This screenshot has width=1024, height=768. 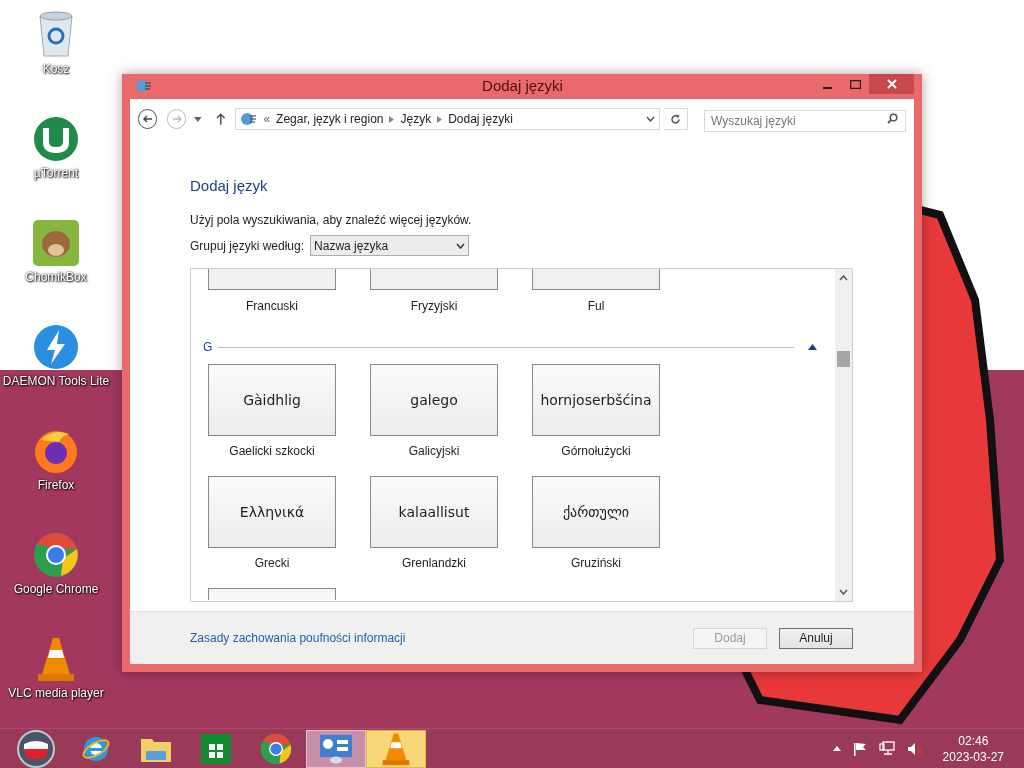 I want to click on language-tile: ქართული, so click(x=596, y=512).